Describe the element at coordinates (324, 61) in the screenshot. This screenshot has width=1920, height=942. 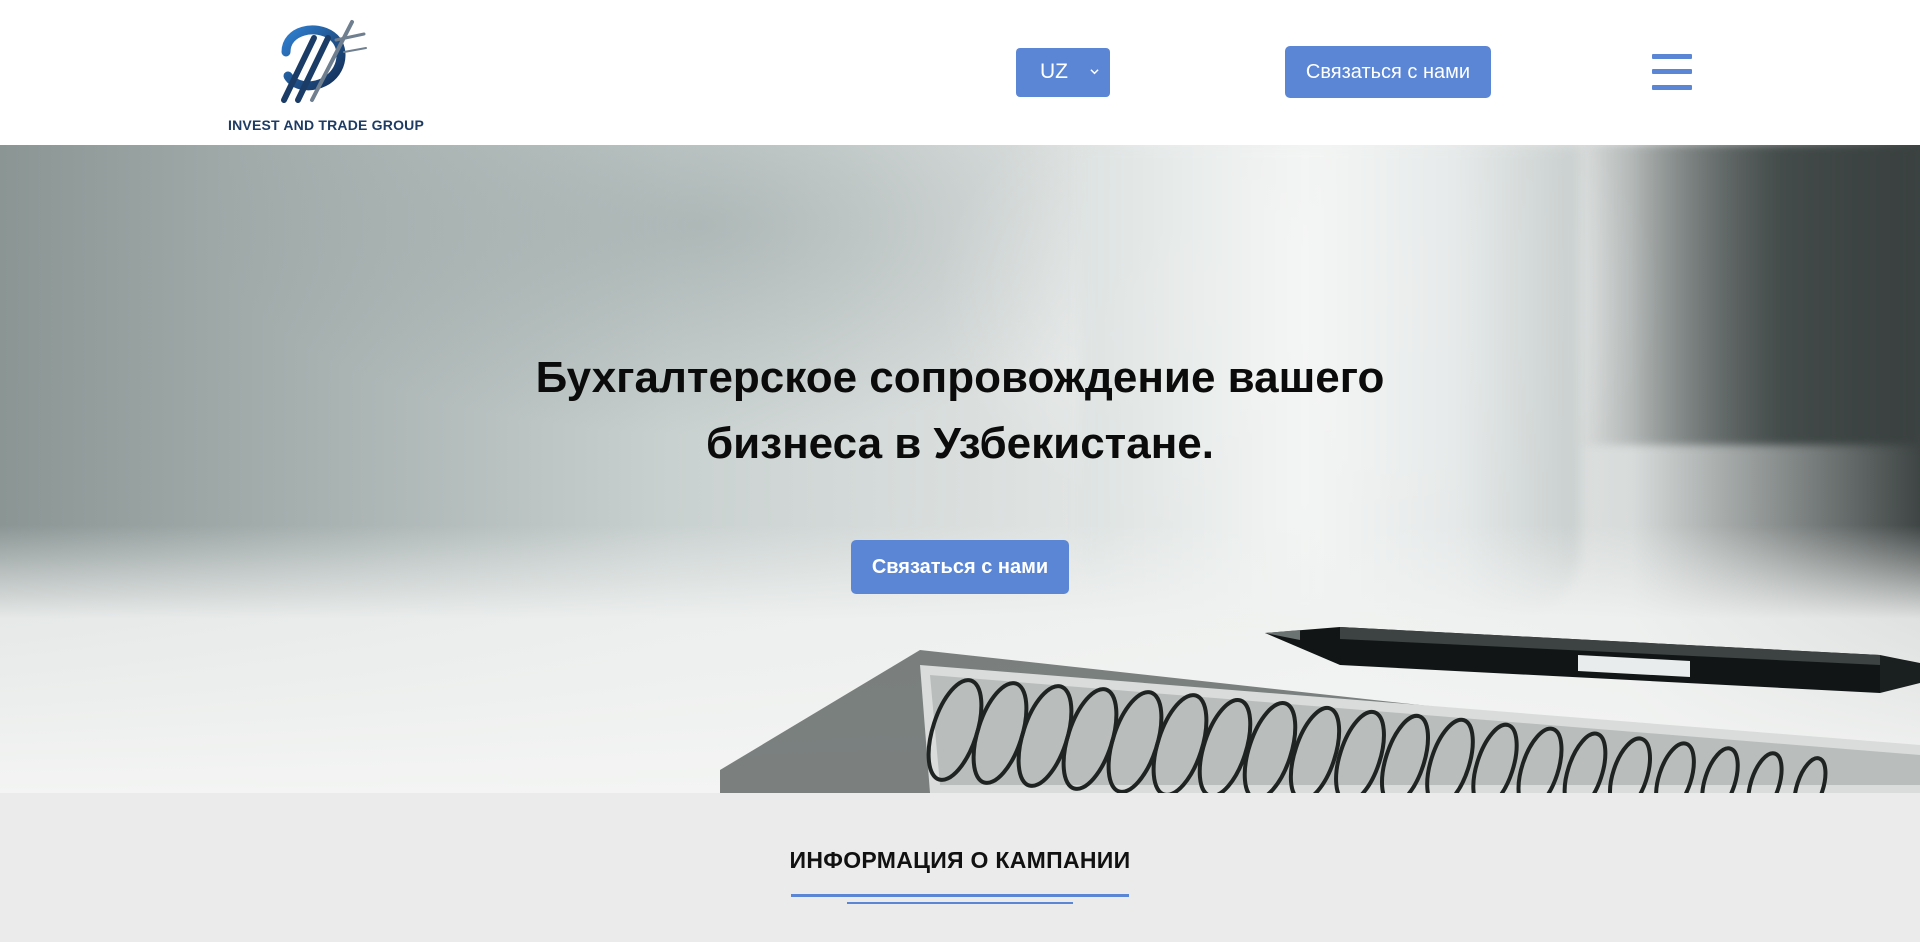
I see `logo-mark-icon` at that location.